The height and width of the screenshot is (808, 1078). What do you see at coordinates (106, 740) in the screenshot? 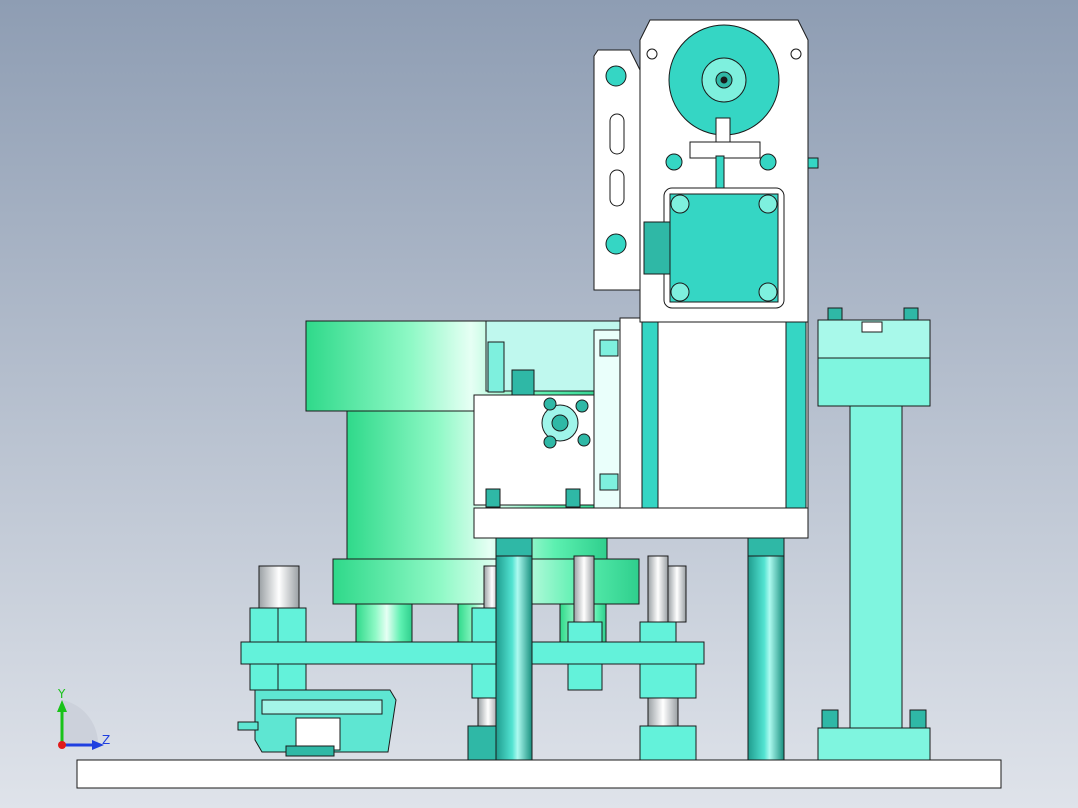
I see `z-axis-label: Z` at bounding box center [106, 740].